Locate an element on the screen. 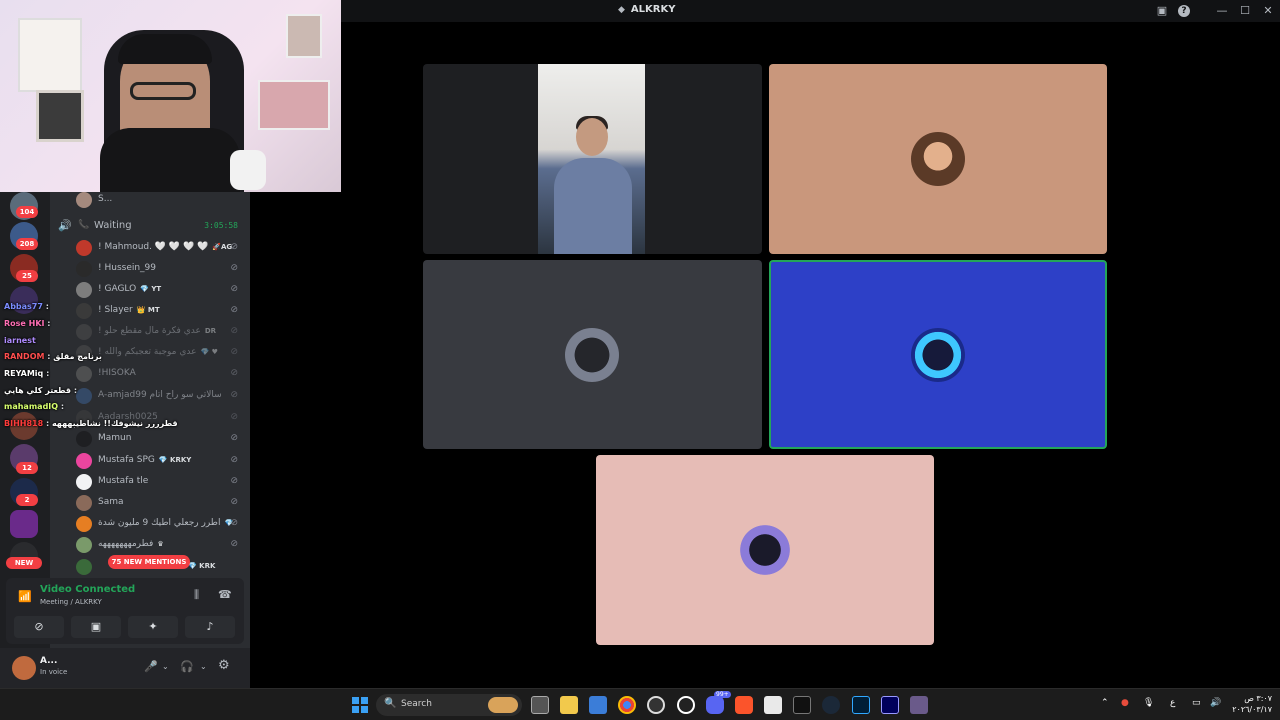 The height and width of the screenshot is (720, 1280). microphone-icon: 🎙 is located at coordinates (1148, 703).